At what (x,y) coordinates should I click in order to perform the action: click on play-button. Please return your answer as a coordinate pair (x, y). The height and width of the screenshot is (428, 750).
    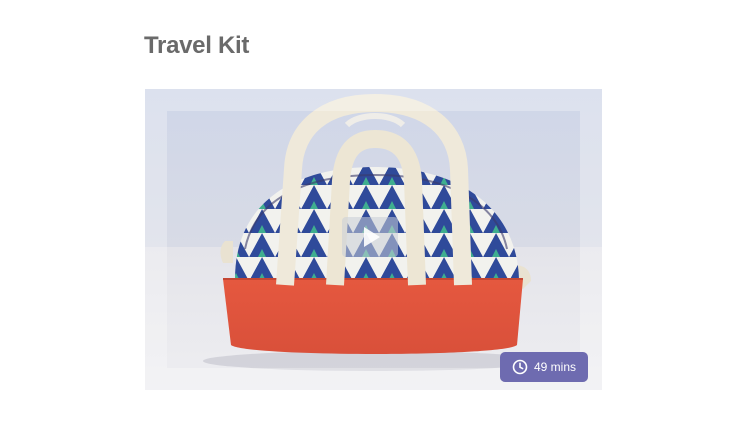
    Looking at the image, I should click on (370, 237).